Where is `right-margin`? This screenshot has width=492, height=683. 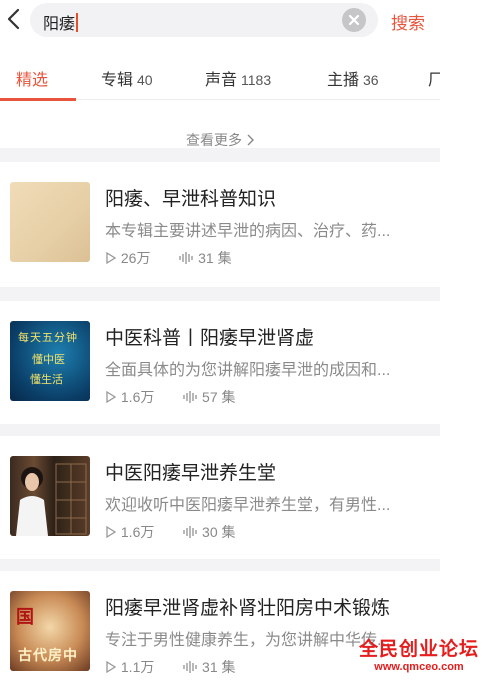 right-margin is located at coordinates (466, 341).